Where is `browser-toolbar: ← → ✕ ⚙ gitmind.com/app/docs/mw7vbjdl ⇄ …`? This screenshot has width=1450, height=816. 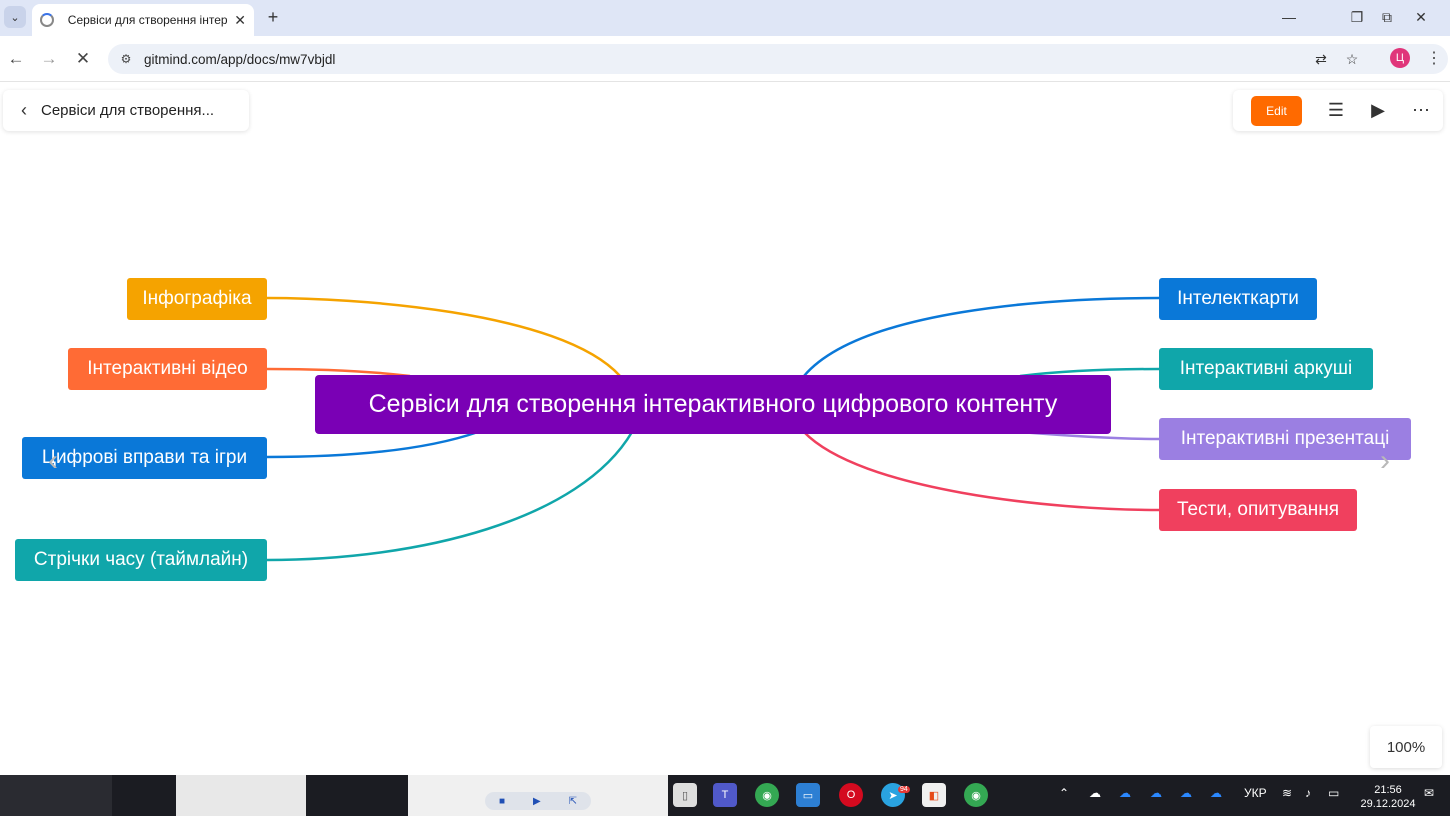
browser-toolbar: ← → ✕ ⚙ gitmind.com/app/docs/mw7vbjdl ⇄ … is located at coordinates (725, 59).